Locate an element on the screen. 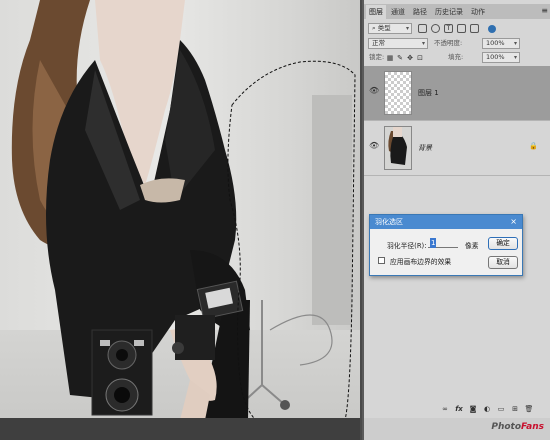 The height and width of the screenshot is (440, 550). panel-bottom-bar: ∞ fx ◙ ◐ ▭ ⊞ 🗑 is located at coordinates (457, 409).